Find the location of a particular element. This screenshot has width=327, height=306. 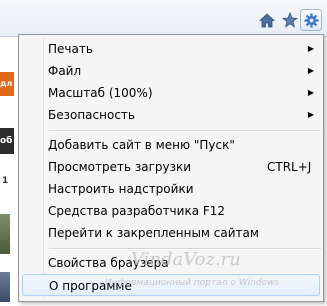

menu-item-manage-addons: Настроить надстройки is located at coordinates (171, 189).